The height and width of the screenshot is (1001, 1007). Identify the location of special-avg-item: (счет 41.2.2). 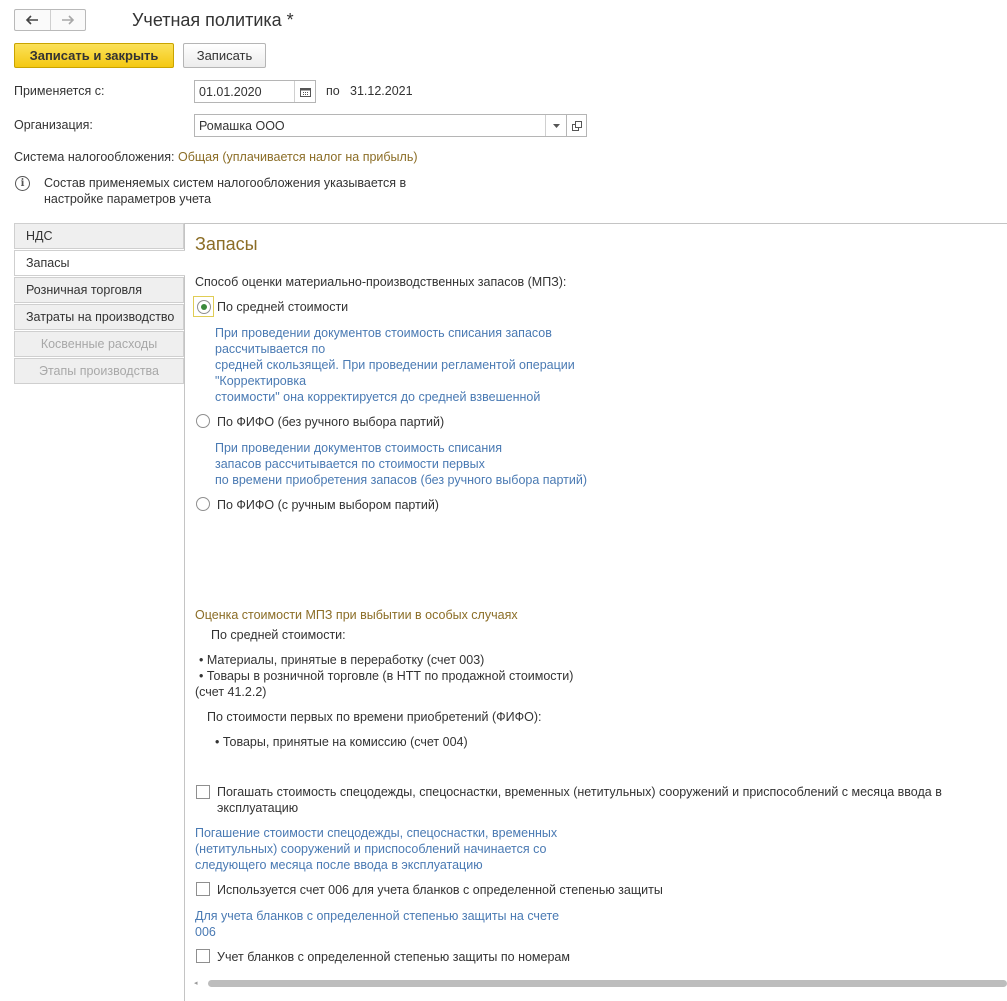
(231, 692).